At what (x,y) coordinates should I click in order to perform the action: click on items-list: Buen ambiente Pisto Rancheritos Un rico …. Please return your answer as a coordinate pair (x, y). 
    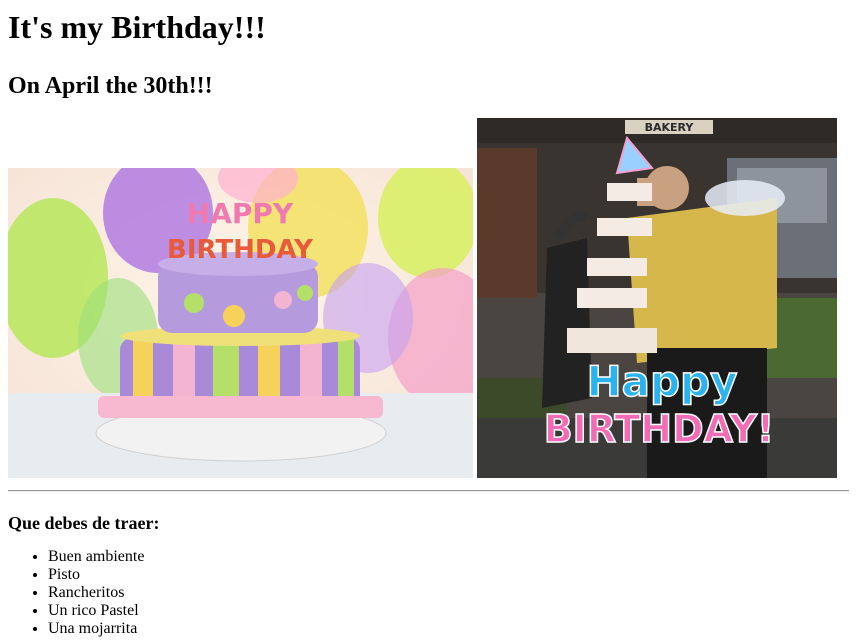
    Looking at the image, I should click on (428, 593).